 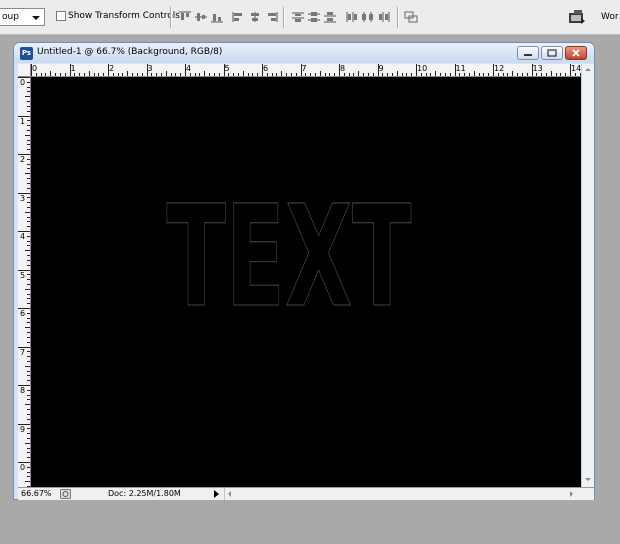 I want to click on status-bar: 66.67% Doc: 2.25M/1.80M, so click(x=306, y=493).